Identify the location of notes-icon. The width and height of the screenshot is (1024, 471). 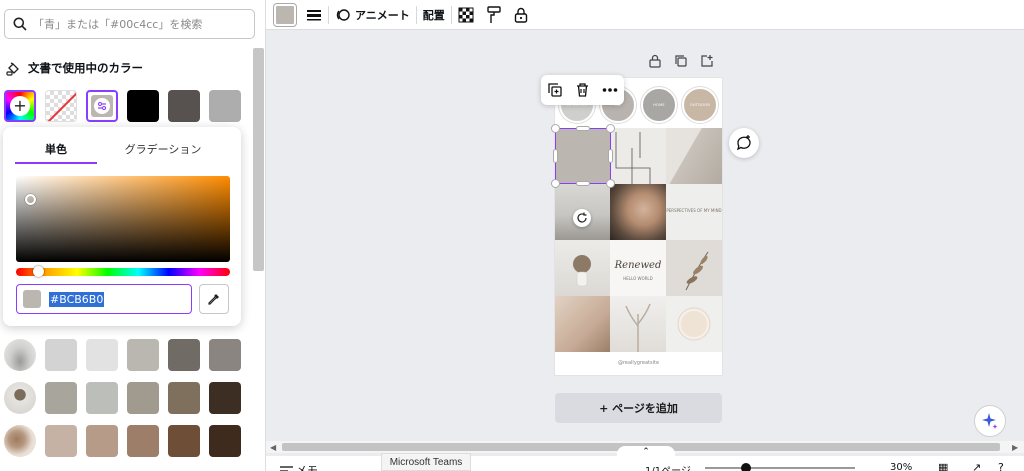
(286, 468).